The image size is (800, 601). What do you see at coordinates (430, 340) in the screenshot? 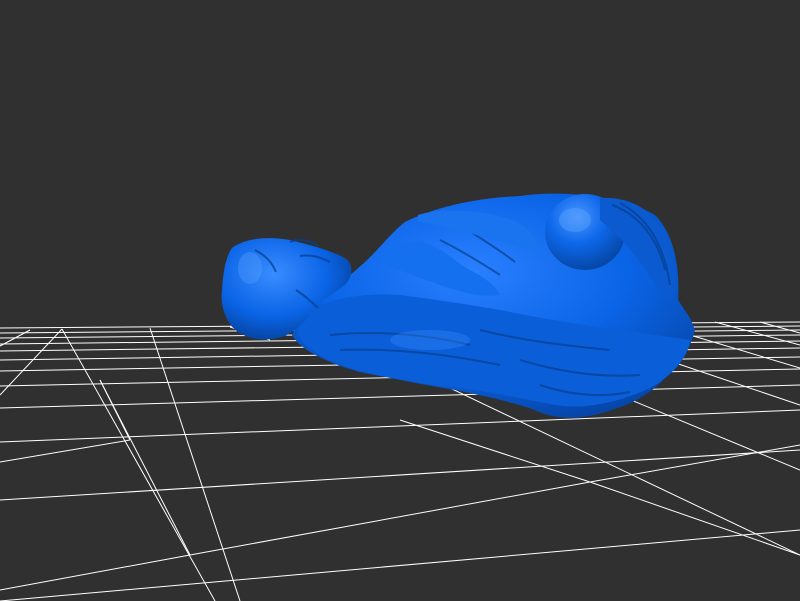
I see `model-robe-highlight` at bounding box center [430, 340].